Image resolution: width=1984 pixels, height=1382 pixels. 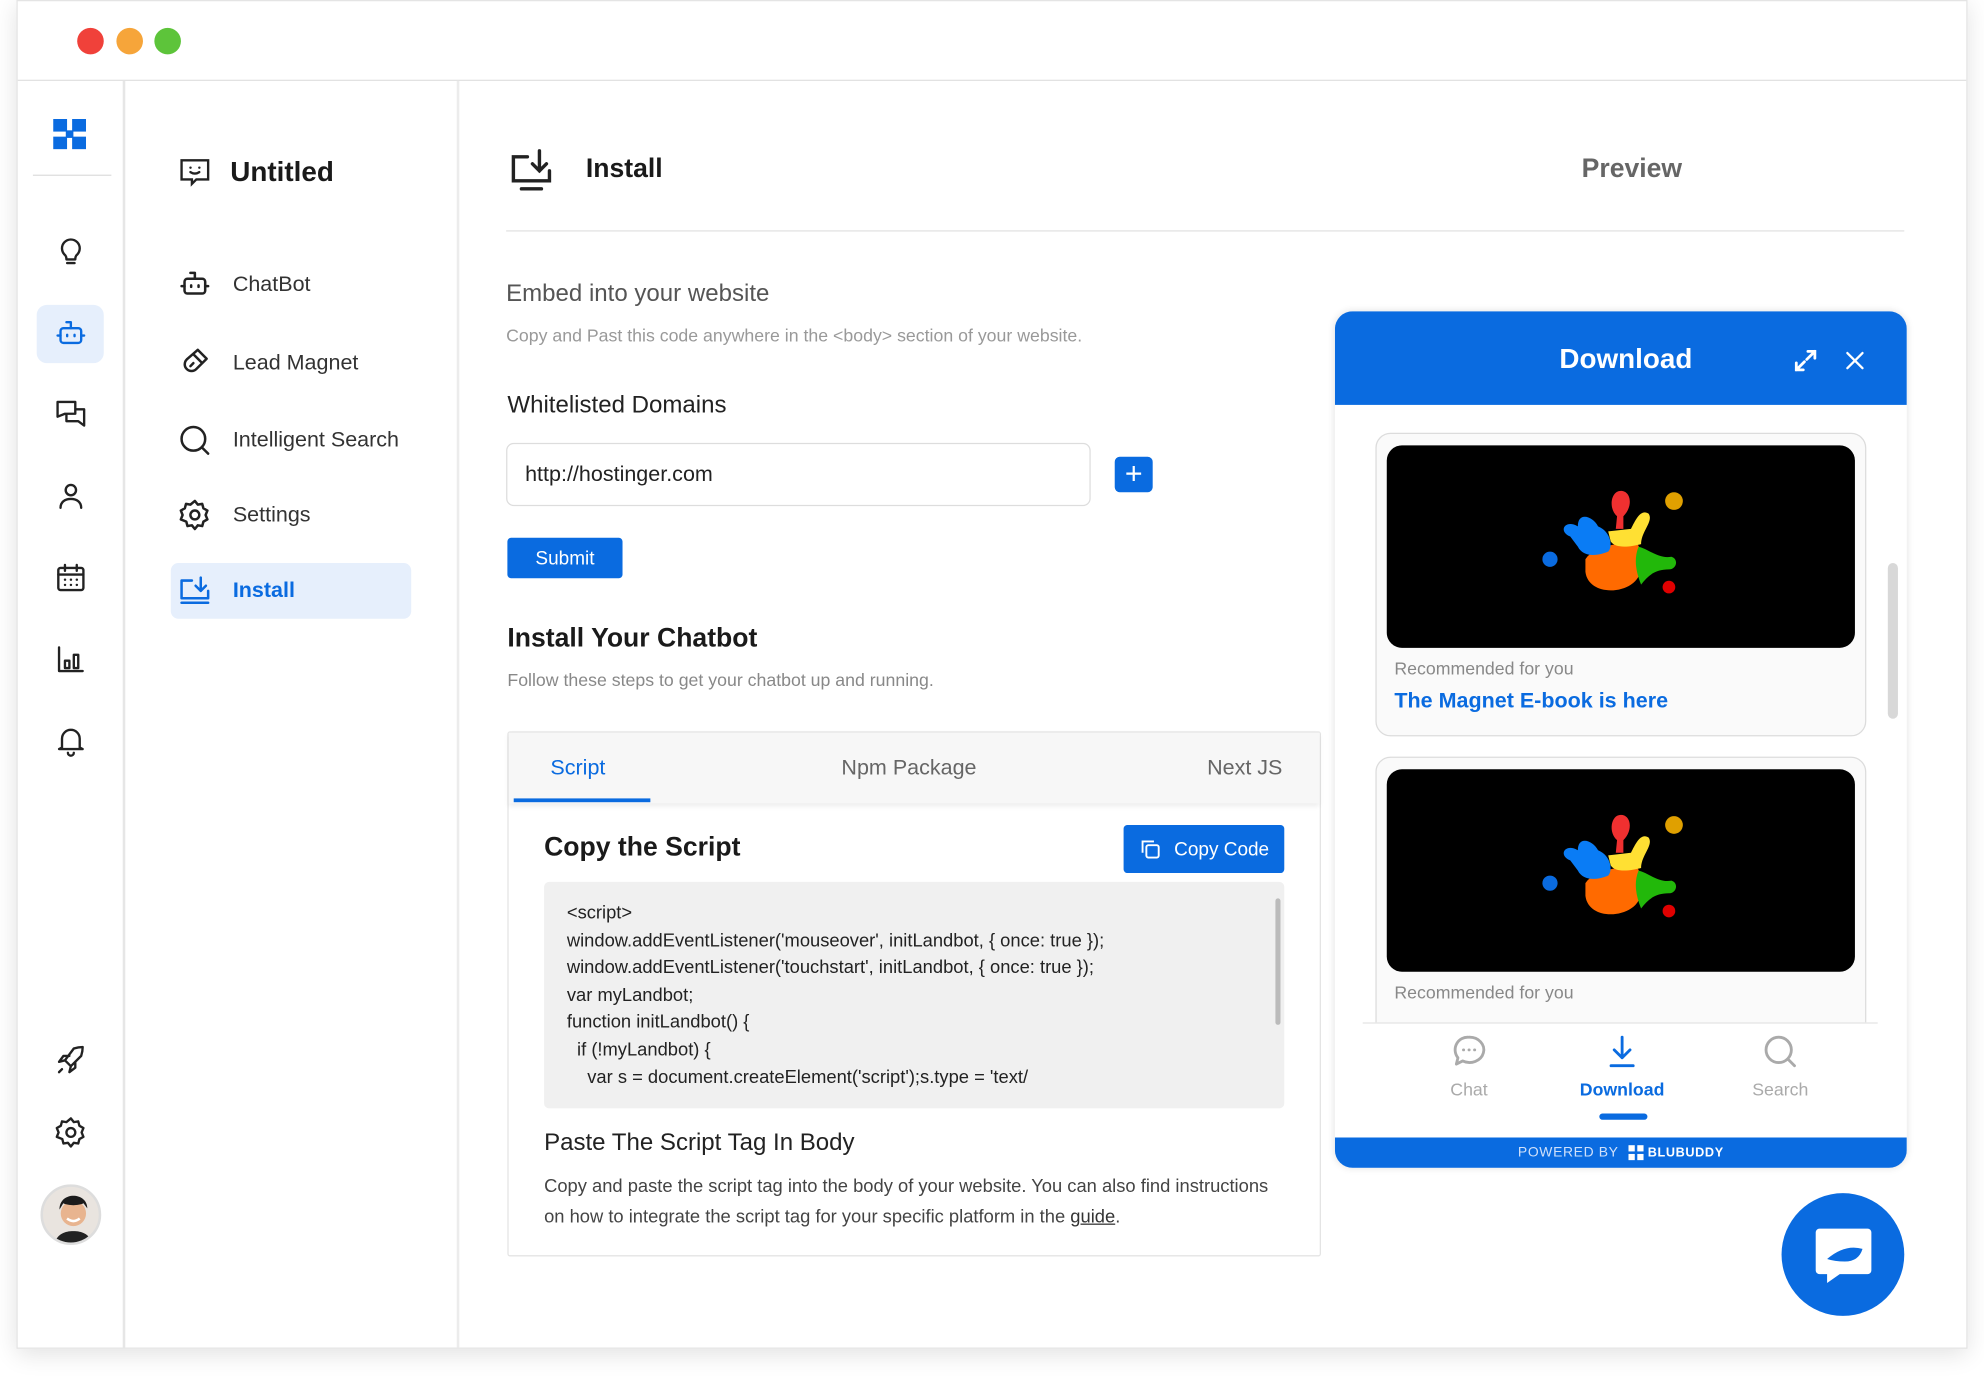 I want to click on sidebar-item-install: Install, so click(x=291, y=591).